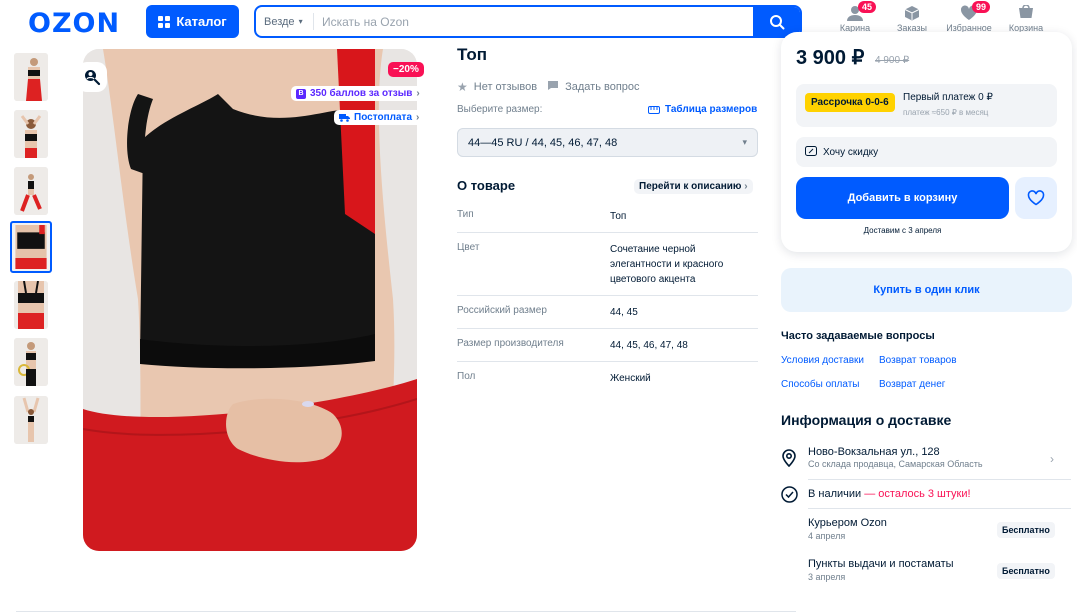 The image size is (1077, 614). I want to click on discount-chat-icon, so click(811, 151).